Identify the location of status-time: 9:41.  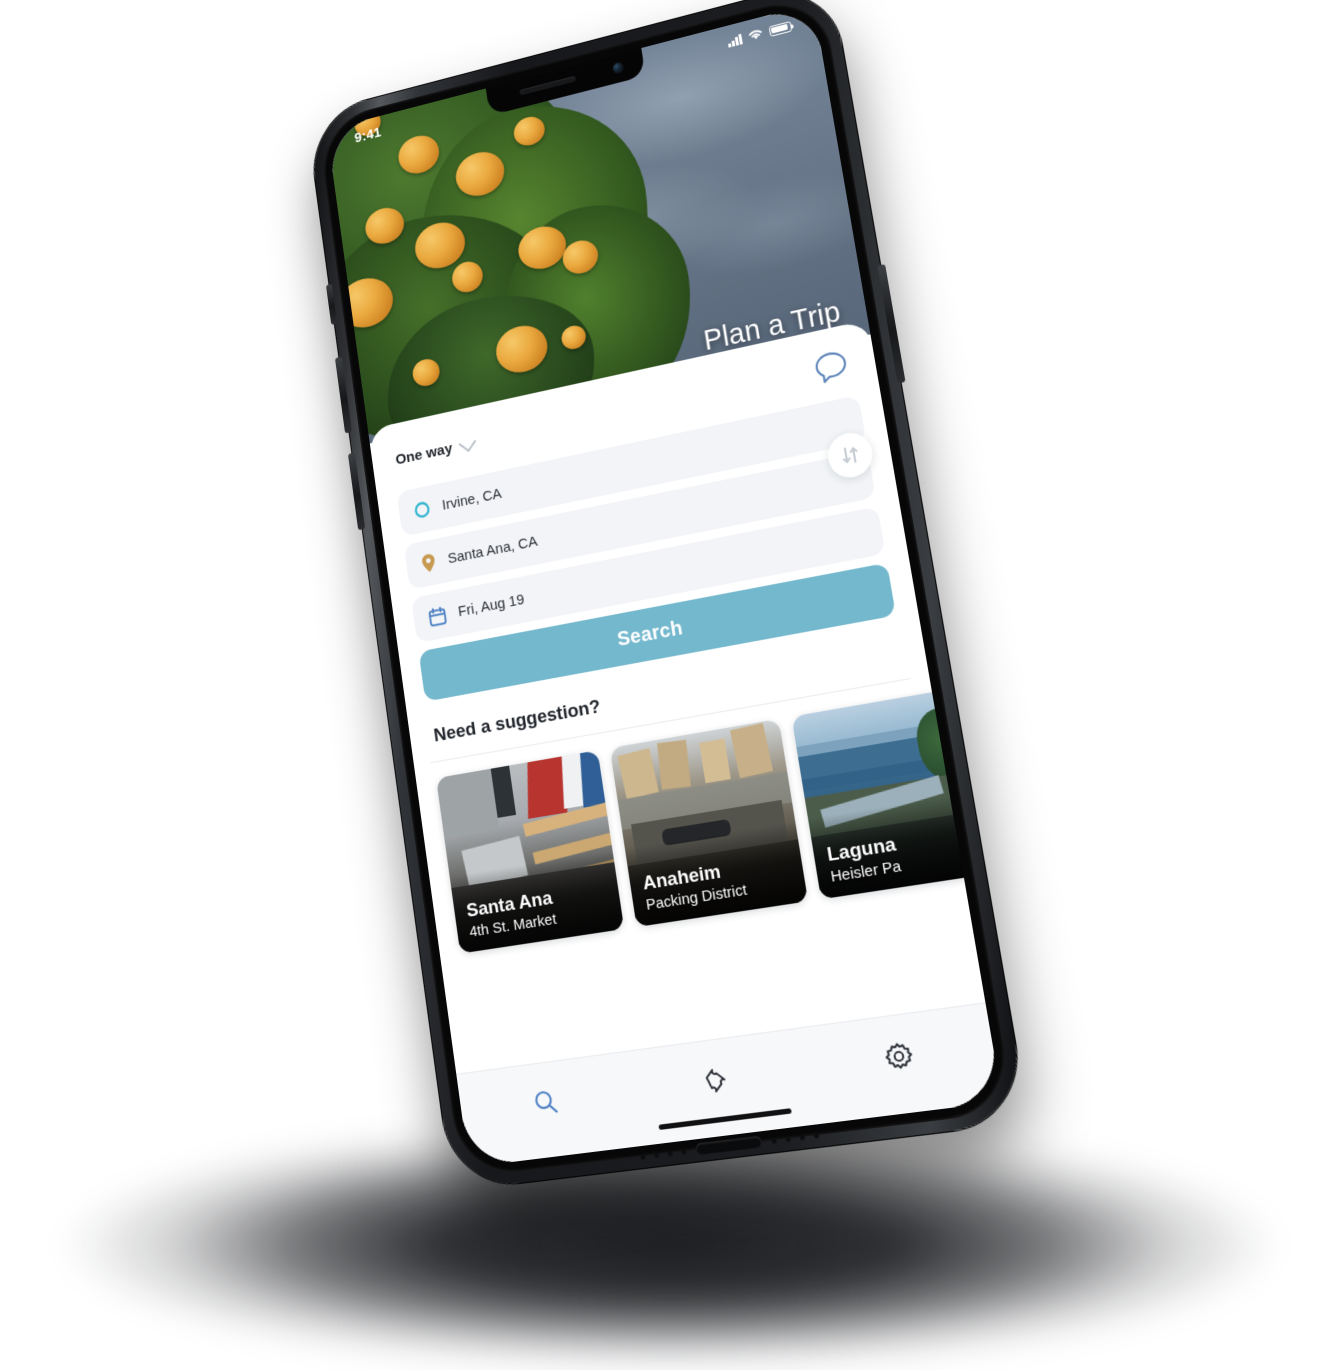
(368, 134).